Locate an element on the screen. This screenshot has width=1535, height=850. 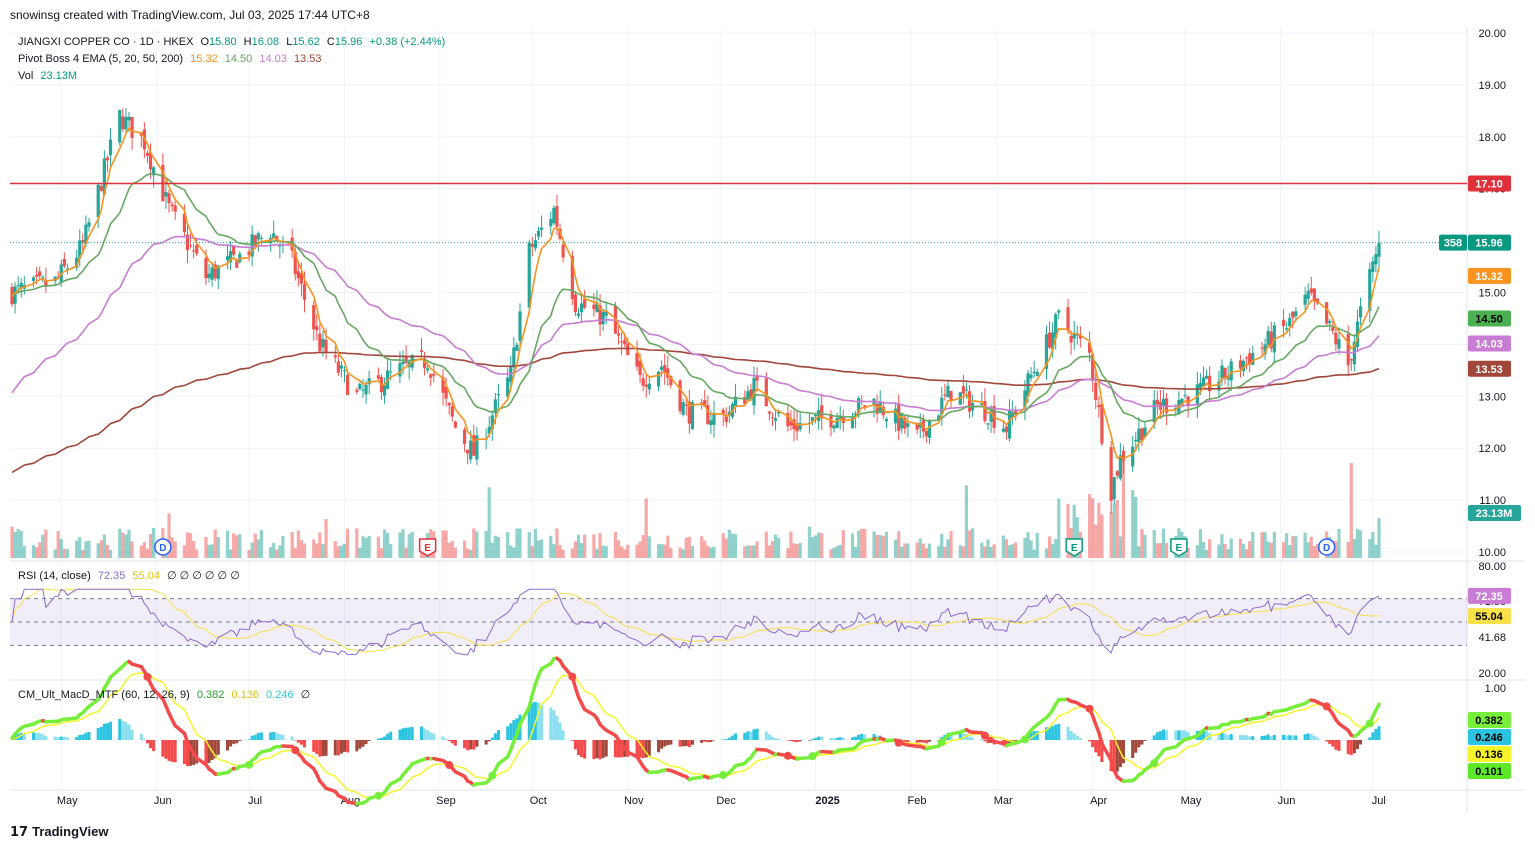
rsi-tick-label: 20.00 is located at coordinates (1492, 674).